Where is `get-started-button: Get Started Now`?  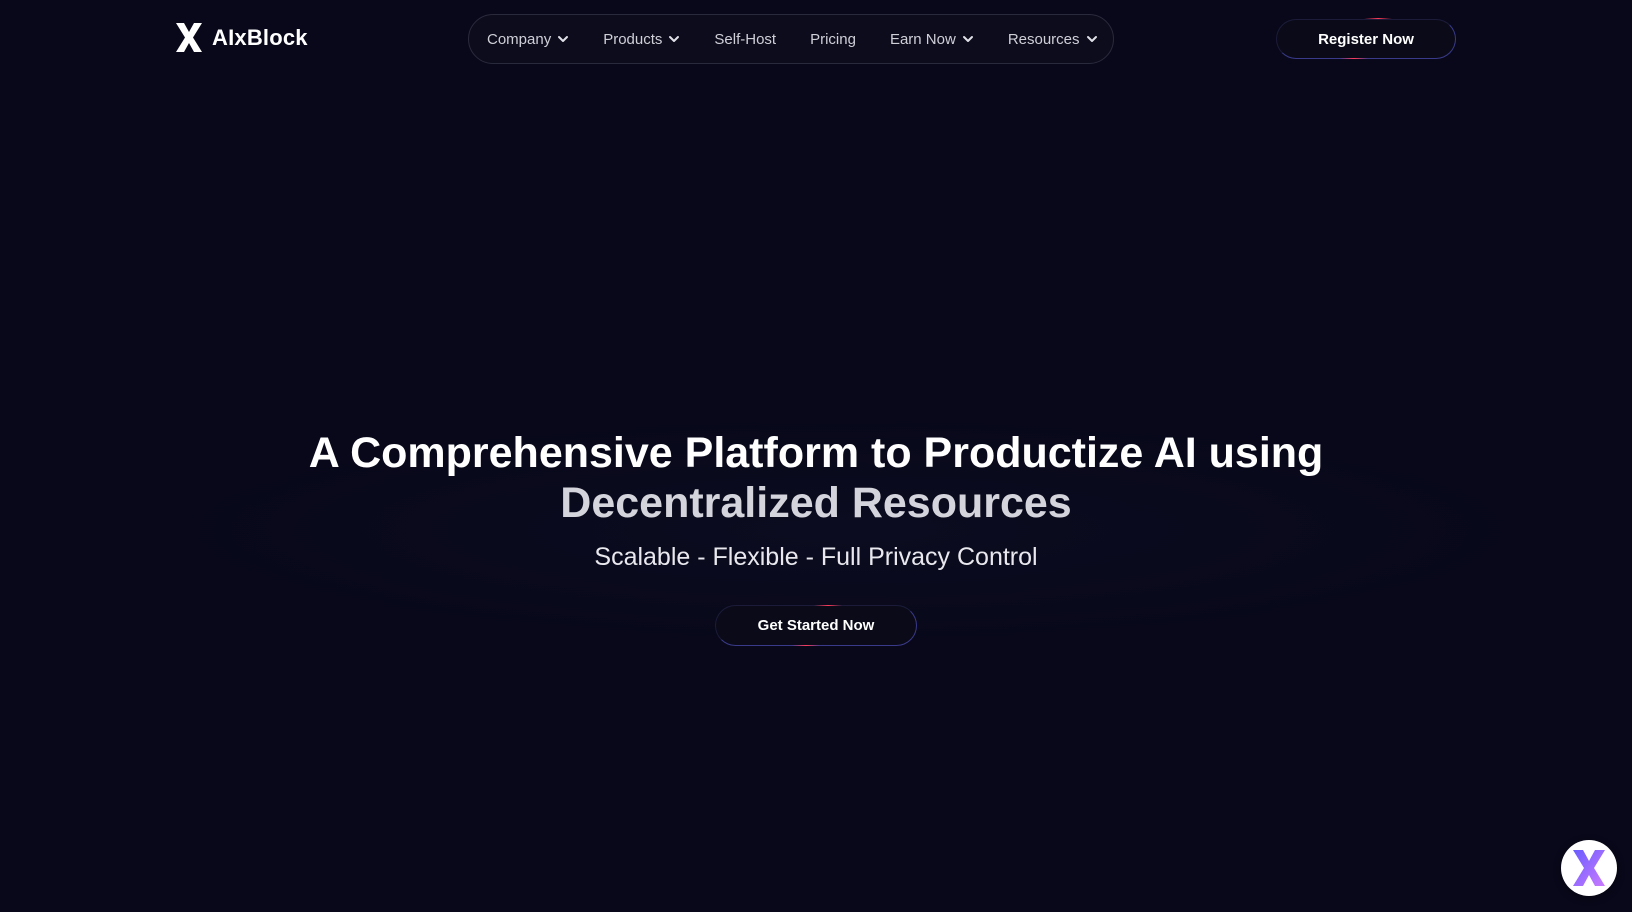
get-started-button: Get Started Now is located at coordinates (816, 625).